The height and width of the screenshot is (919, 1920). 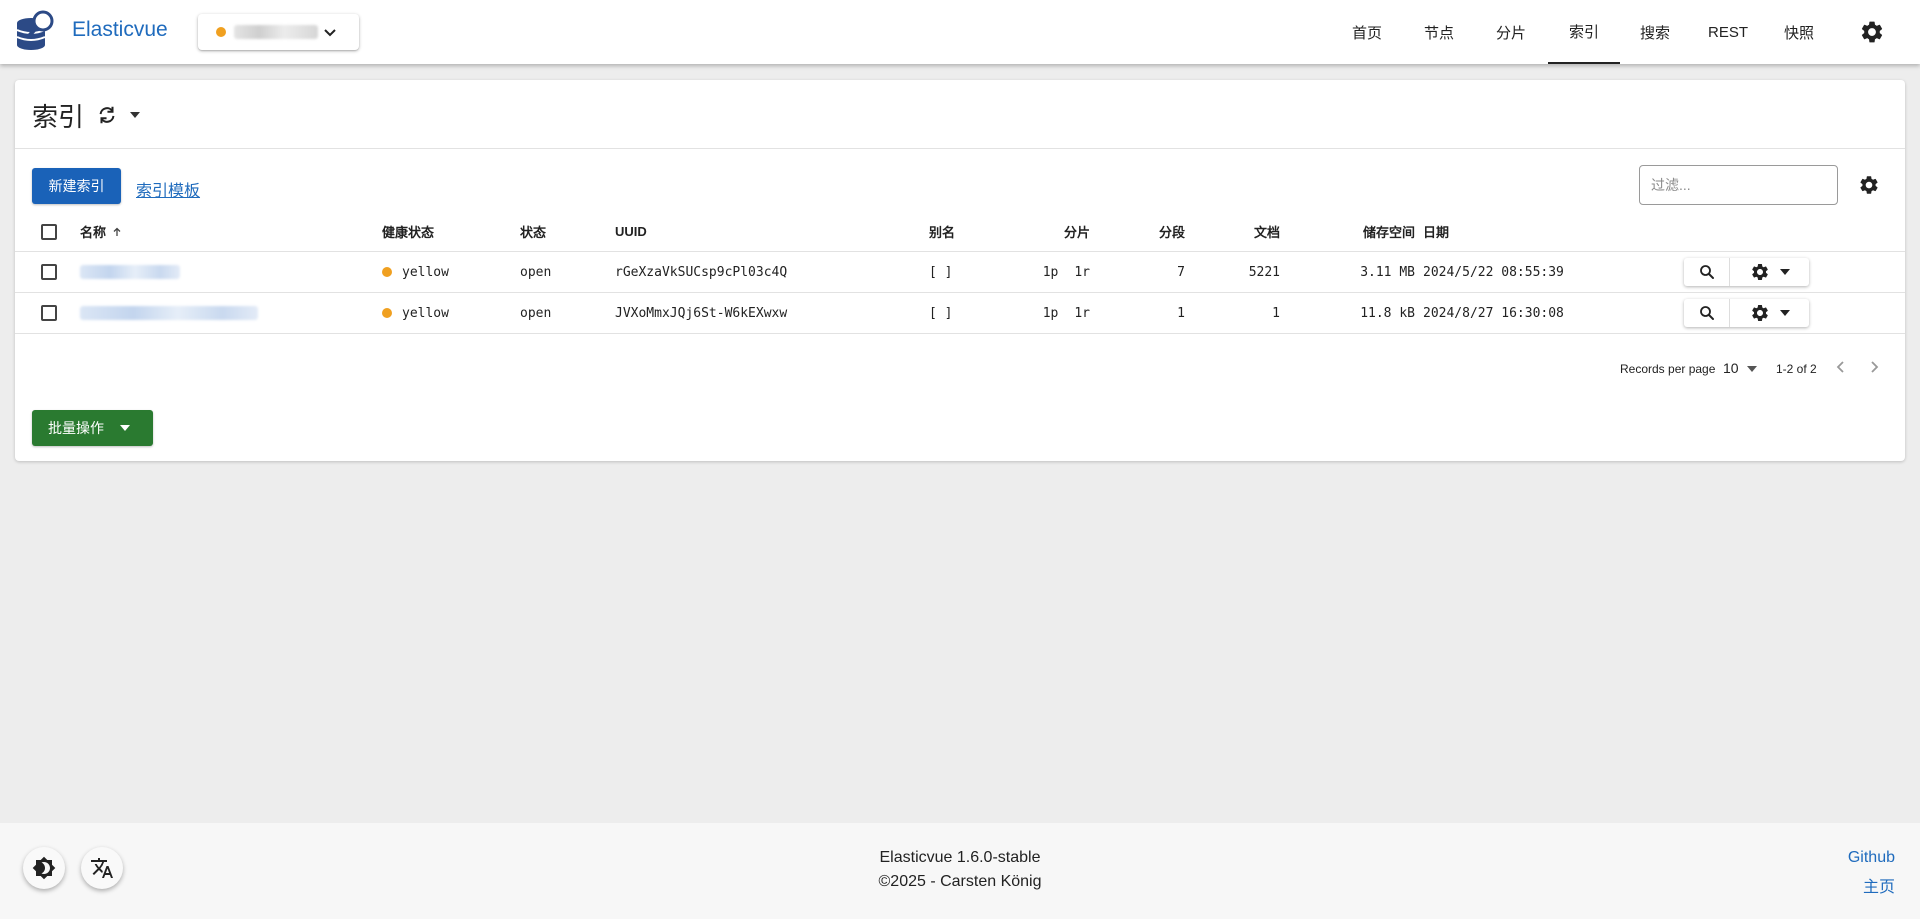 What do you see at coordinates (1387, 272) in the screenshot?
I see `storage-text: 3.11 MB` at bounding box center [1387, 272].